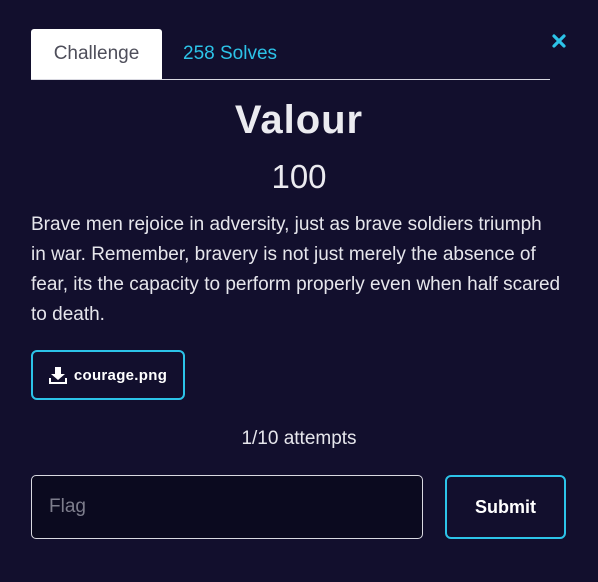  I want to click on close-icon, so click(559, 41).